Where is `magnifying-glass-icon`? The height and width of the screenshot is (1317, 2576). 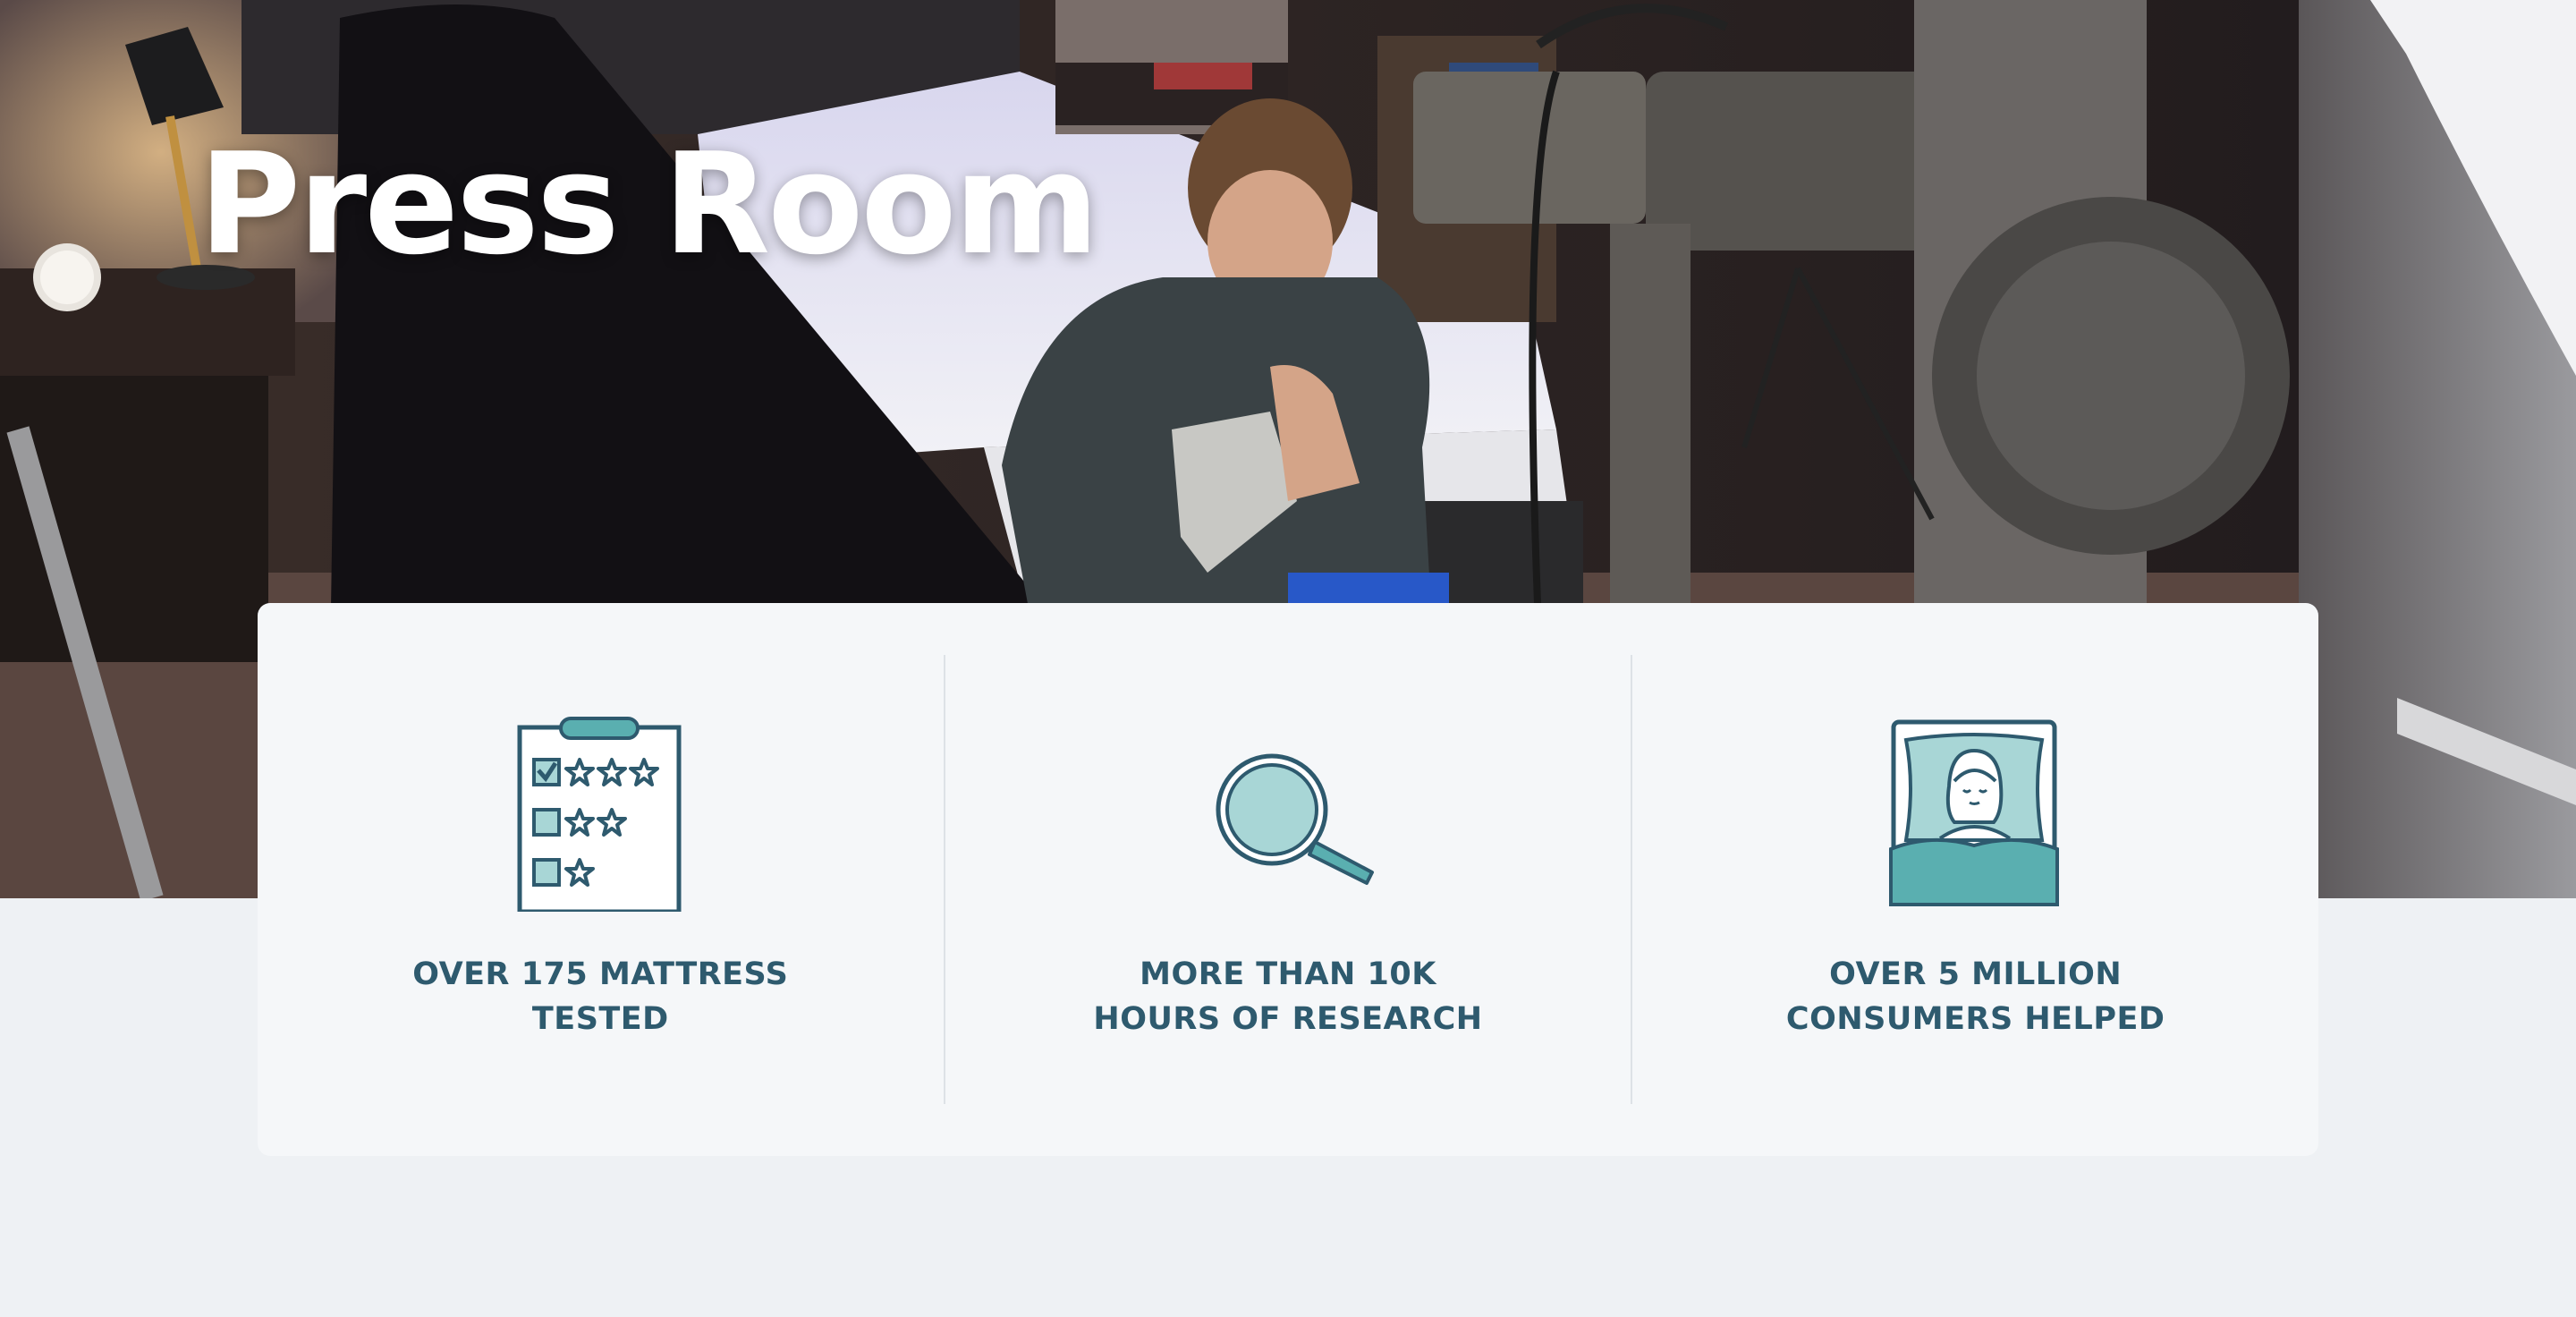 magnifying-glass-icon is located at coordinates (1288, 813).